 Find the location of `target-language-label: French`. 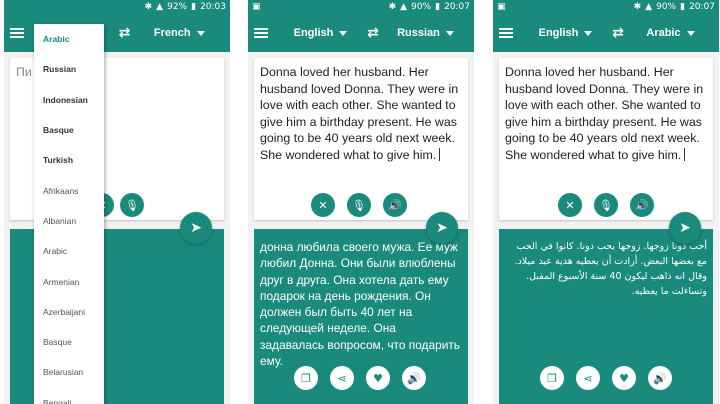

target-language-label: French is located at coordinates (172, 33).